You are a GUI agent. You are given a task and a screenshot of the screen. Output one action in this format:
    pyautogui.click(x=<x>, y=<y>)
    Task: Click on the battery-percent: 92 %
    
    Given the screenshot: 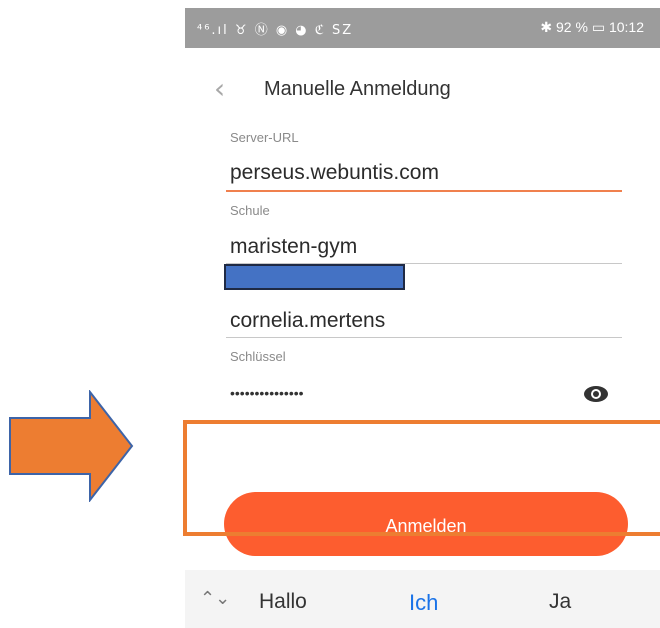 What is the action you would take?
    pyautogui.click(x=572, y=27)
    